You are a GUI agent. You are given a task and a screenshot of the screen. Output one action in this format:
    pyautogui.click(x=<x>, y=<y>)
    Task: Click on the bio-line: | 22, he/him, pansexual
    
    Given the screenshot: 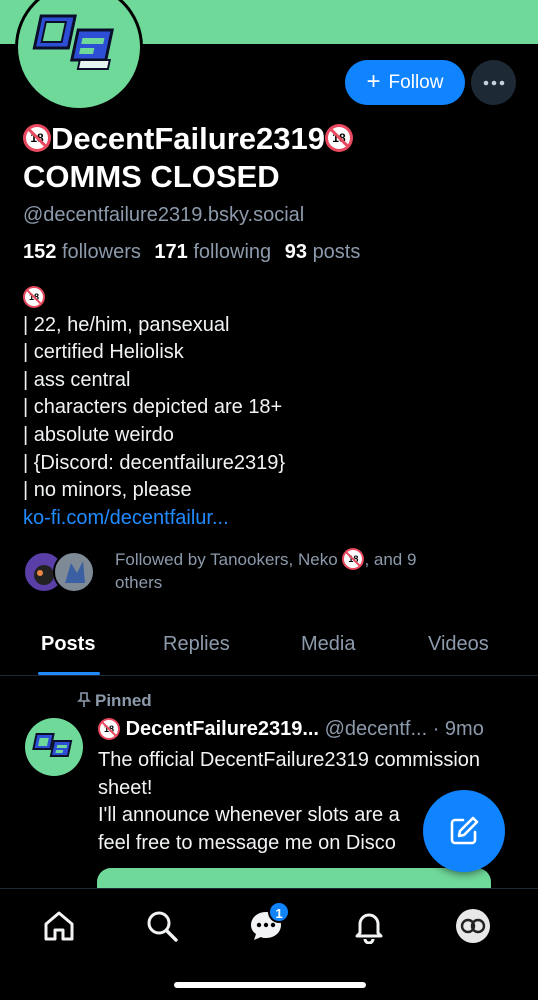 What is the action you would take?
    pyautogui.click(x=126, y=324)
    